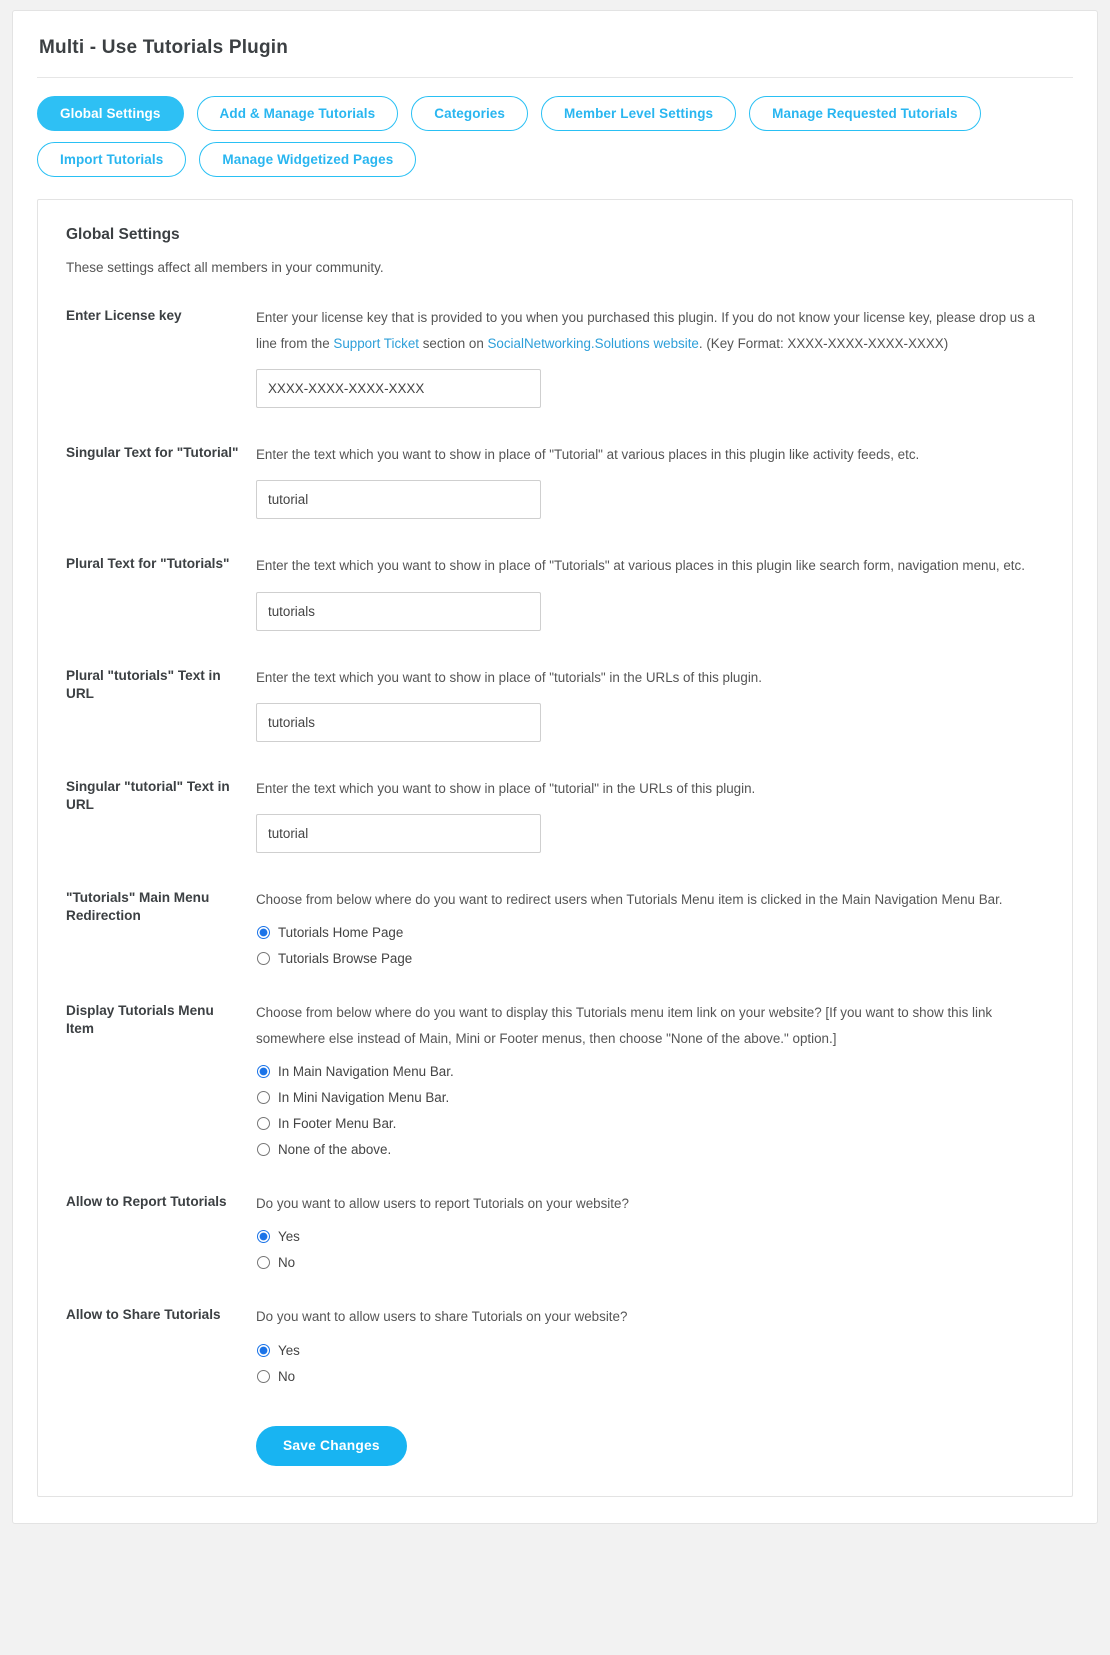  Describe the element at coordinates (592, 343) in the screenshot. I see `socialnetworking-solutions-link: SocialNetworking.Solutions website` at that location.